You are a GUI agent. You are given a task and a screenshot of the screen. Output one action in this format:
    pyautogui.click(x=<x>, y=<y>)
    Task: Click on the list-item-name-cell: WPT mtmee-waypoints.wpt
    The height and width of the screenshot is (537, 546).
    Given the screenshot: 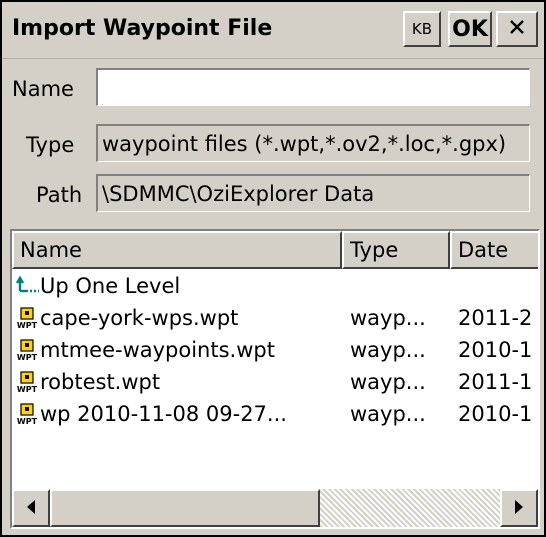 What is the action you would take?
    pyautogui.click(x=181, y=350)
    